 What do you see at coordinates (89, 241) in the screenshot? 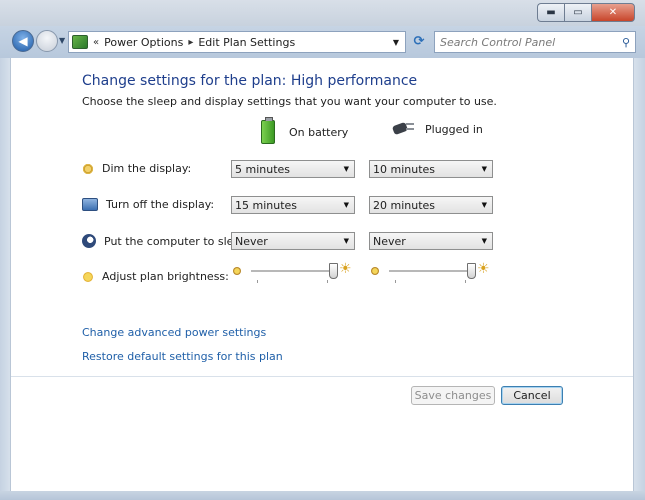
I see `sleep-moon-icon` at bounding box center [89, 241].